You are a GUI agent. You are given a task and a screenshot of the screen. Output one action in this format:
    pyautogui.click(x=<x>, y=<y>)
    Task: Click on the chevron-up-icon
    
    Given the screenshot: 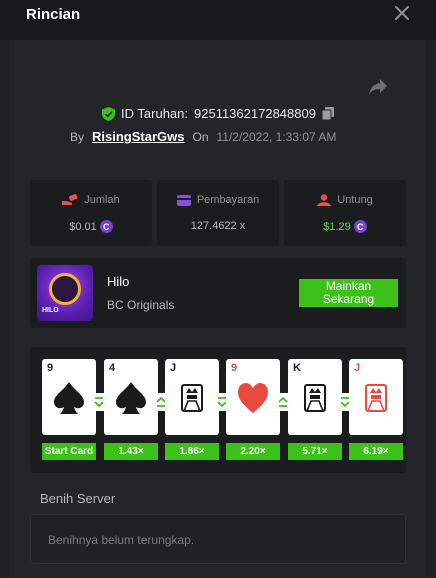 What is the action you would take?
    pyautogui.click(x=283, y=402)
    